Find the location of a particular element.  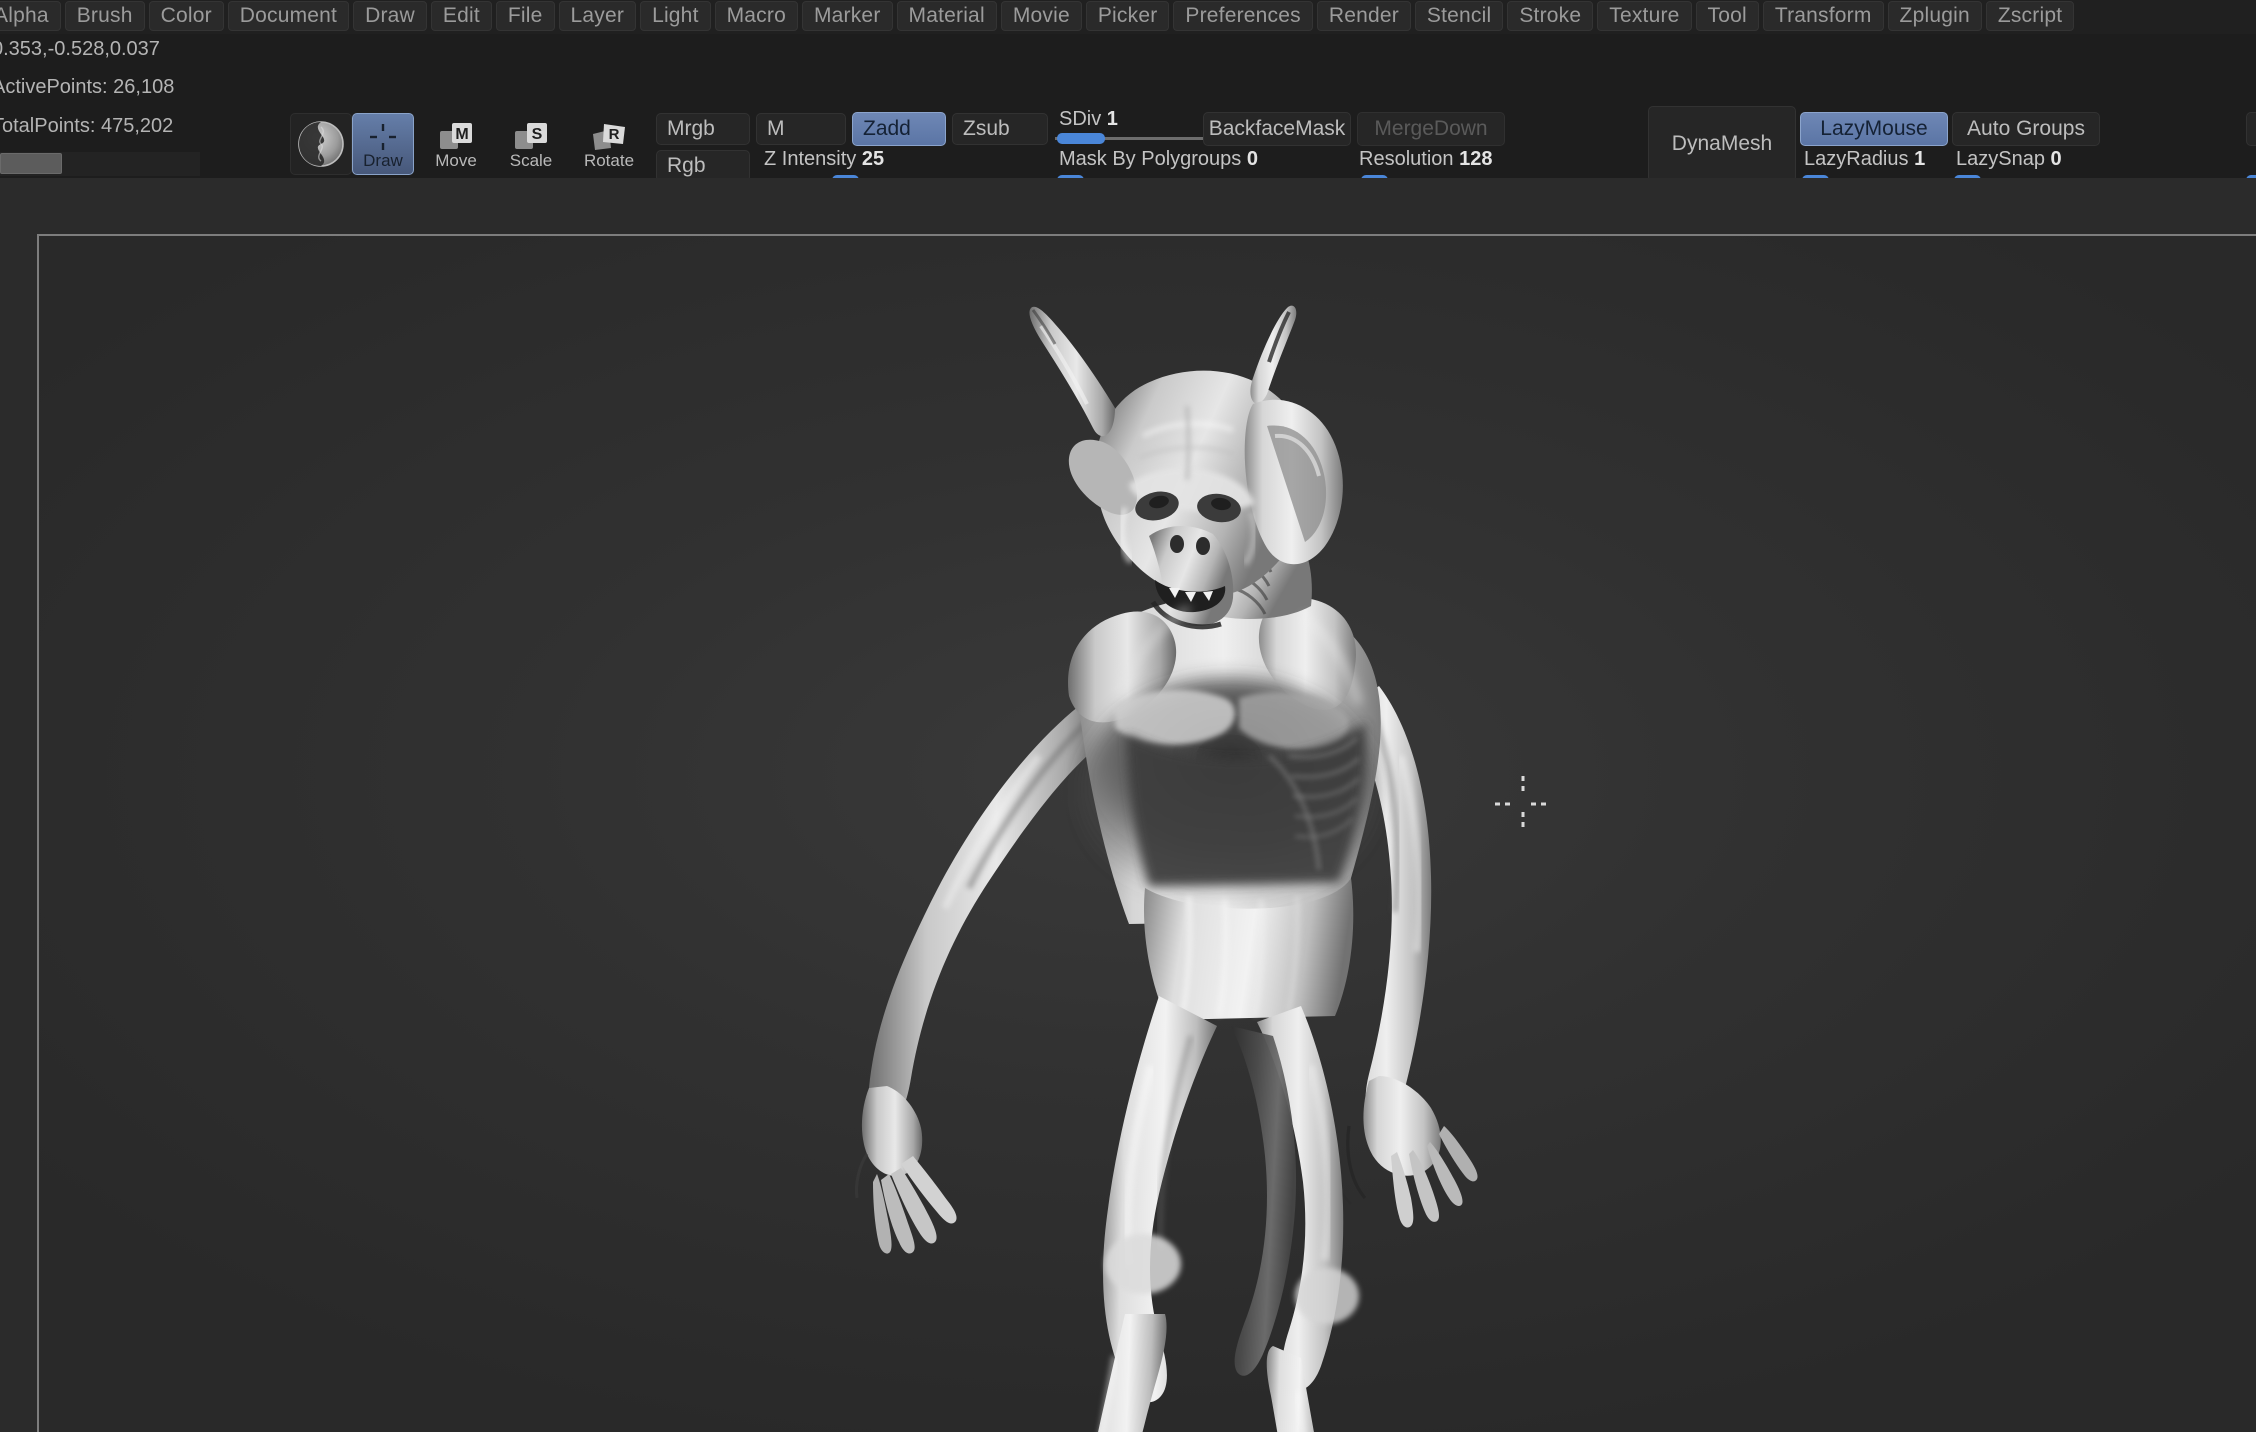

menu-item-transform: Transform is located at coordinates (1823, 16).